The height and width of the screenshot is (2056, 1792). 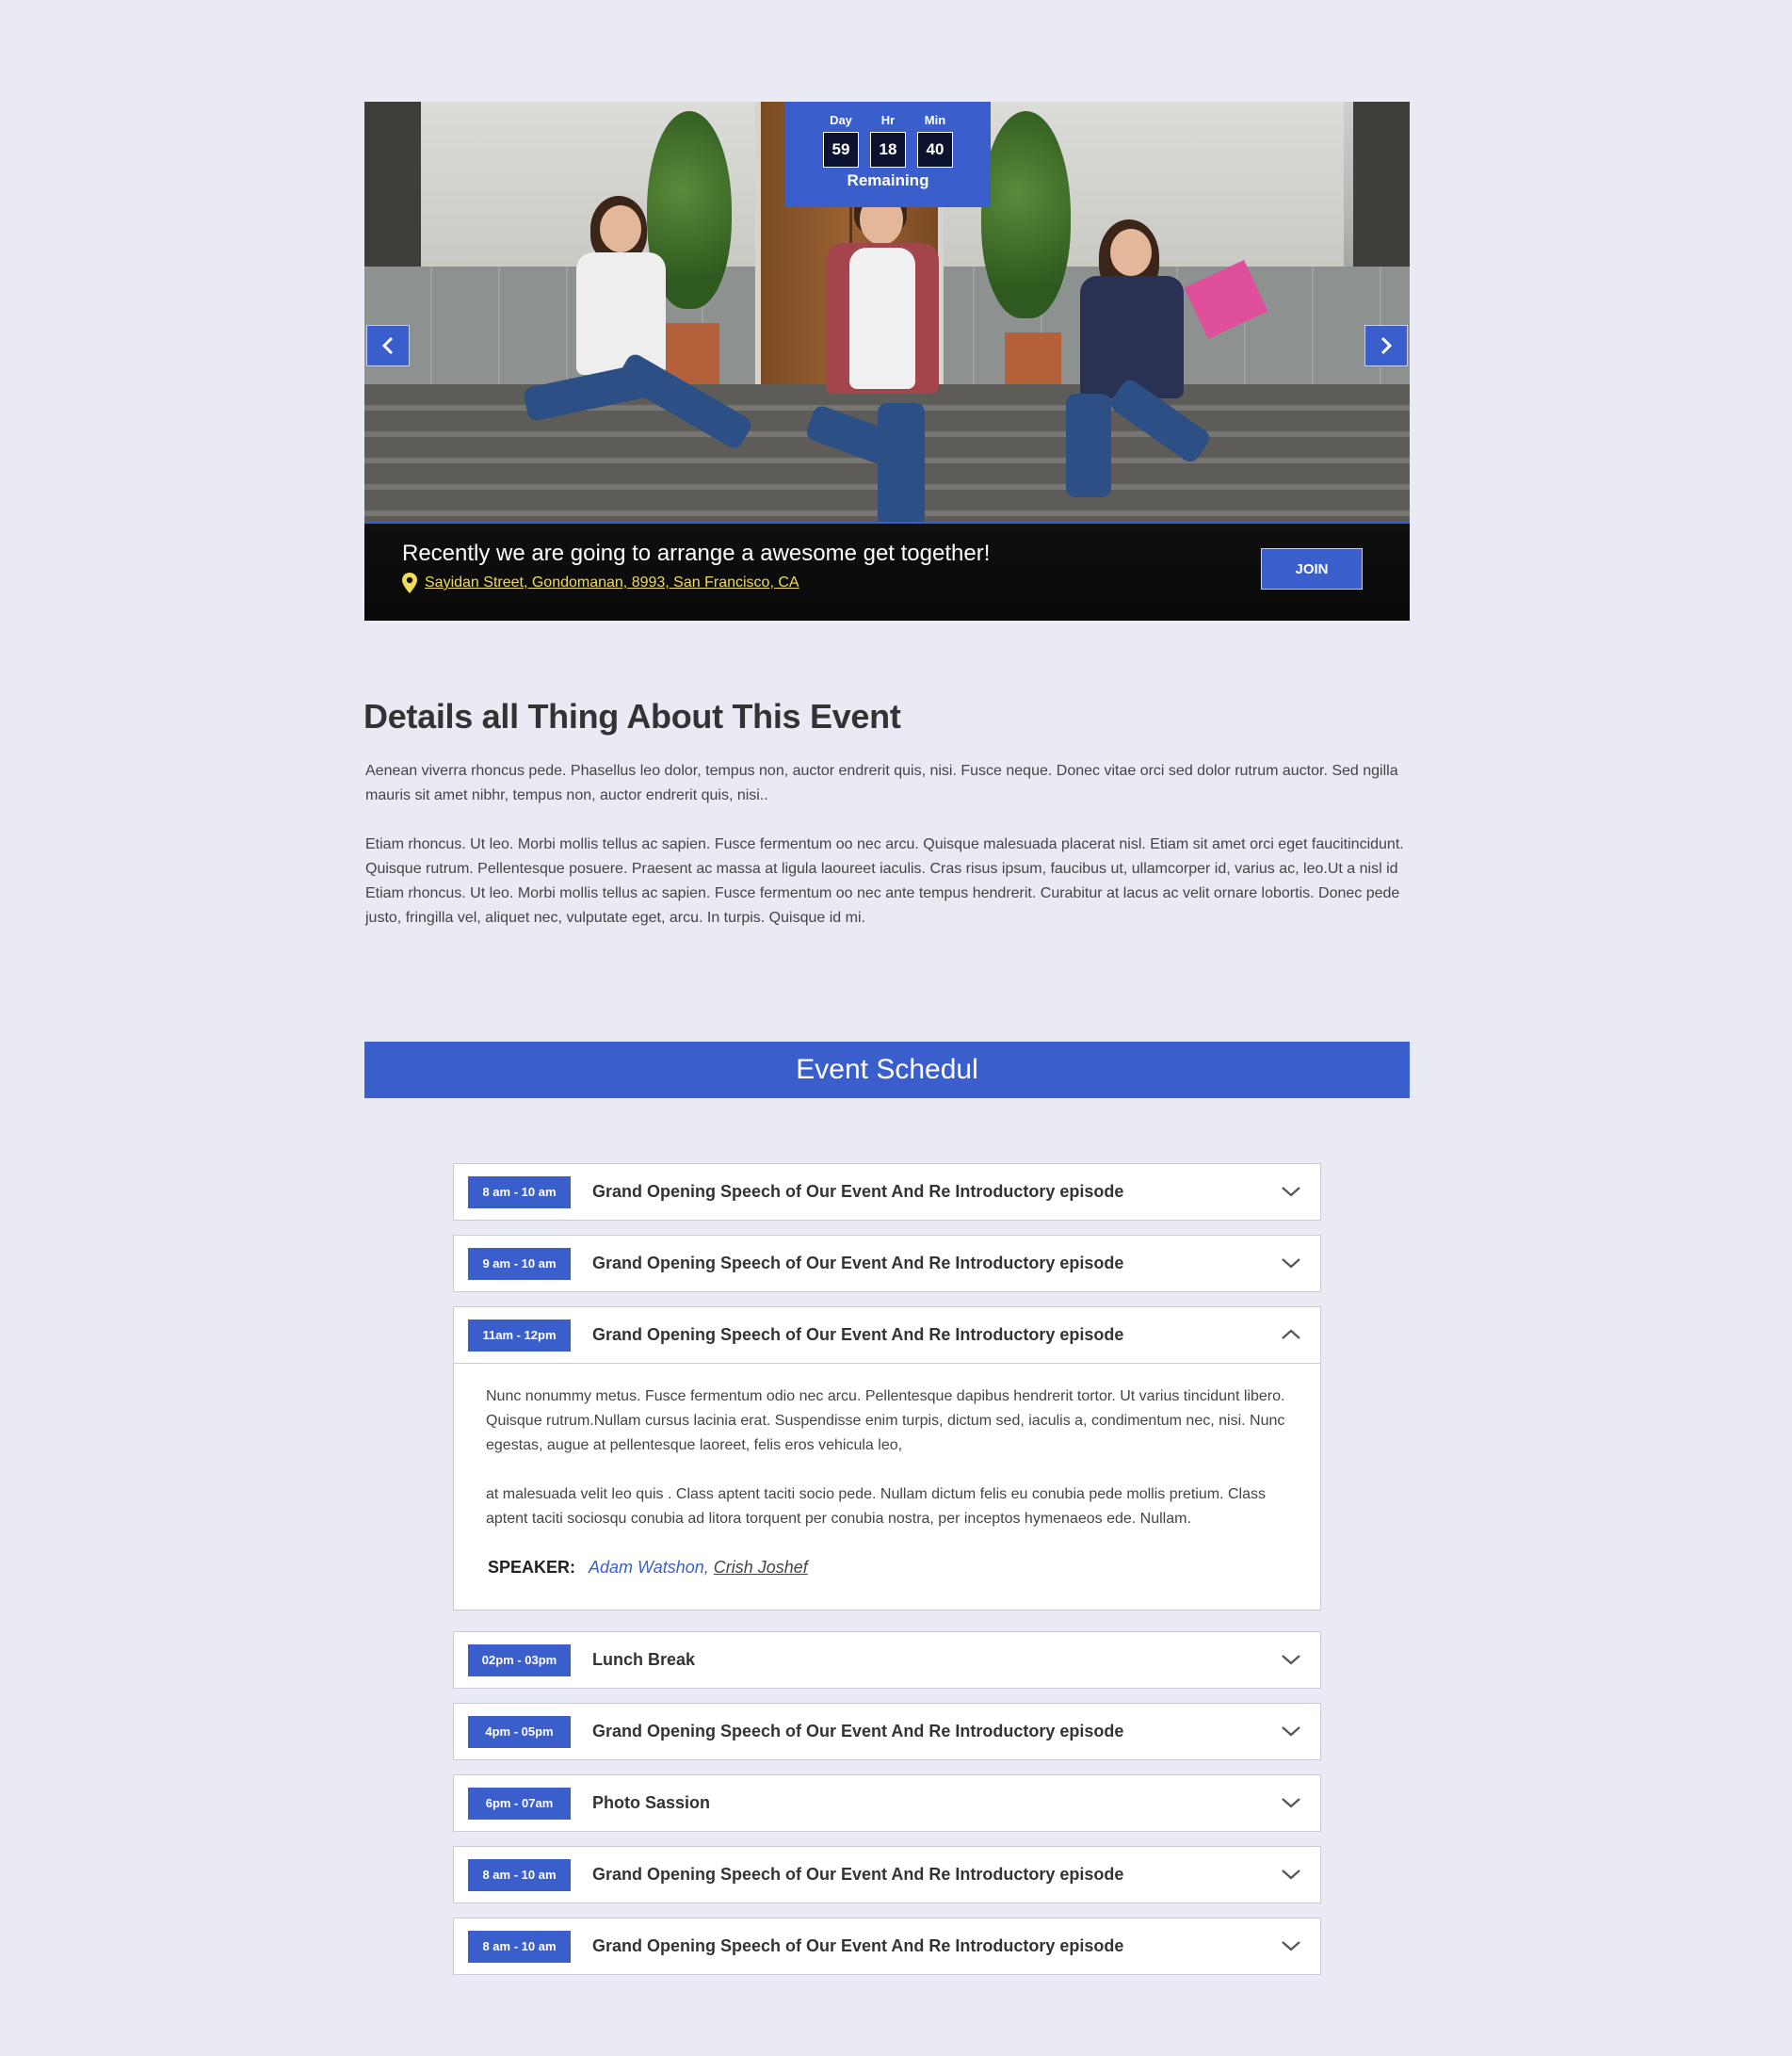 What do you see at coordinates (841, 150) in the screenshot?
I see `countdown-day-value: 59` at bounding box center [841, 150].